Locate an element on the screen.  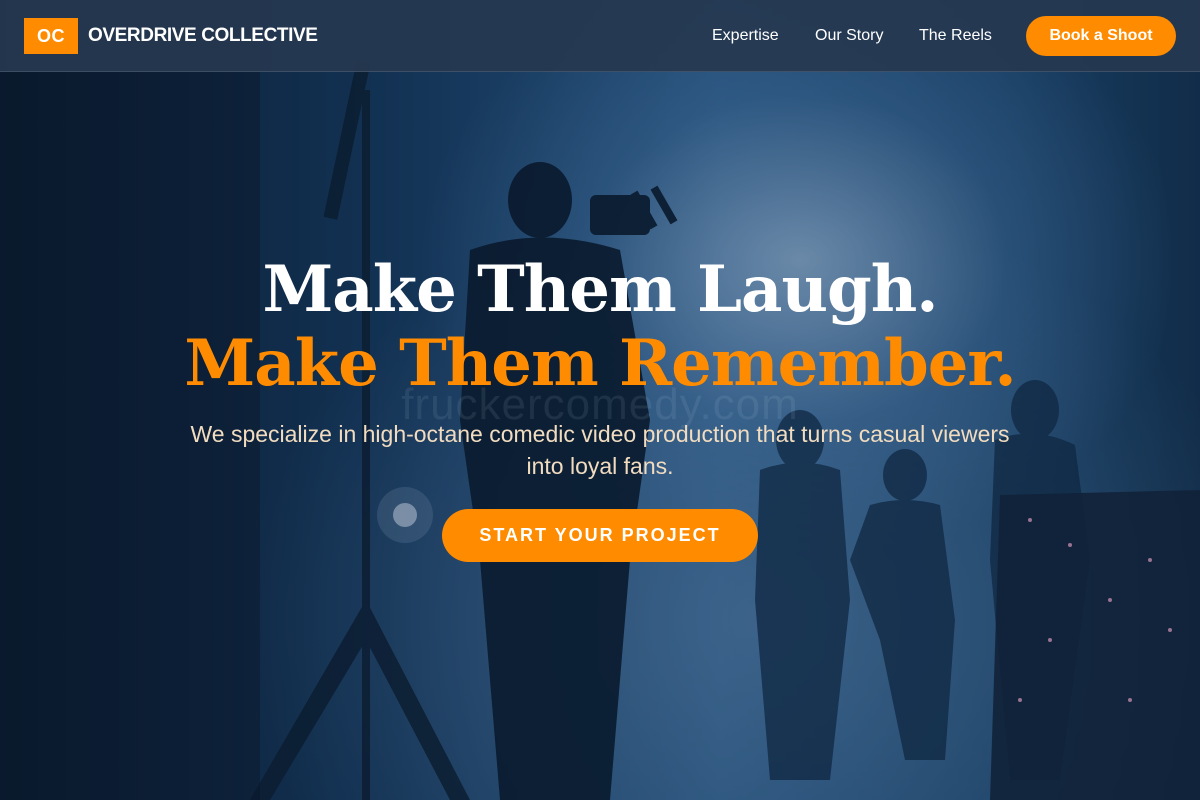
nav-link-the-reels: The Reels is located at coordinates (955, 36).